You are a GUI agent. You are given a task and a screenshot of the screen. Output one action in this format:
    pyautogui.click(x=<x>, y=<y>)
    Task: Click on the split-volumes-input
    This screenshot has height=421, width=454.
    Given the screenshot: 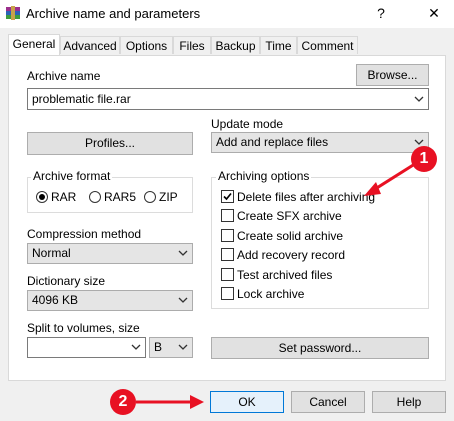 What is the action you would take?
    pyautogui.click(x=86, y=347)
    